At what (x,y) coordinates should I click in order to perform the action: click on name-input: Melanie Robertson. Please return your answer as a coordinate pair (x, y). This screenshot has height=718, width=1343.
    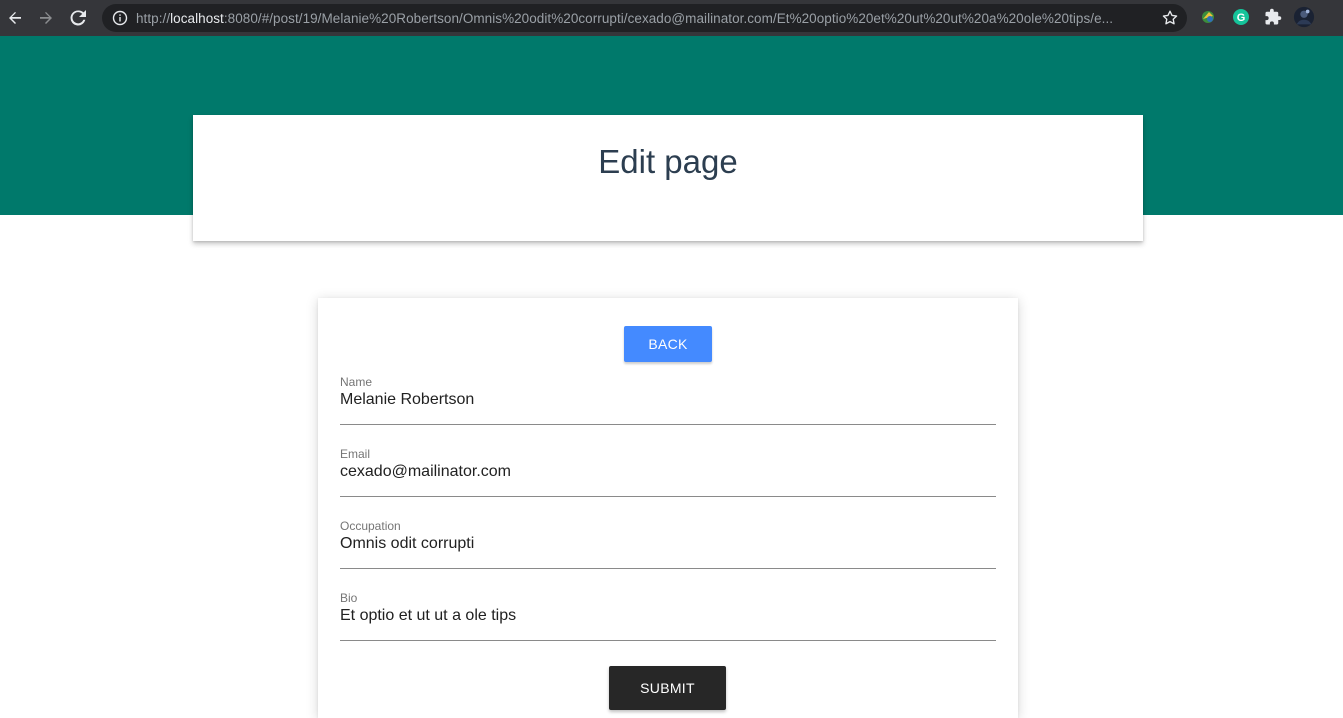
    Looking at the image, I should click on (407, 400).